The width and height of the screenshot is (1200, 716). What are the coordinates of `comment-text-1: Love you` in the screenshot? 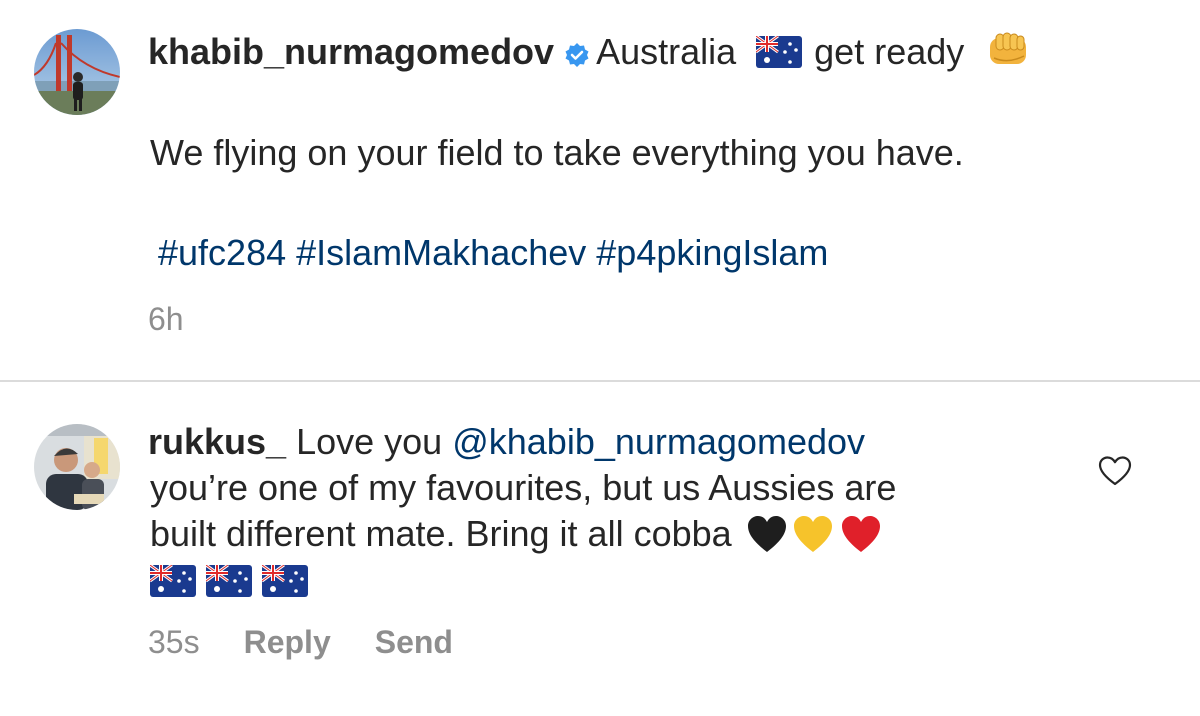 It's located at (369, 441).